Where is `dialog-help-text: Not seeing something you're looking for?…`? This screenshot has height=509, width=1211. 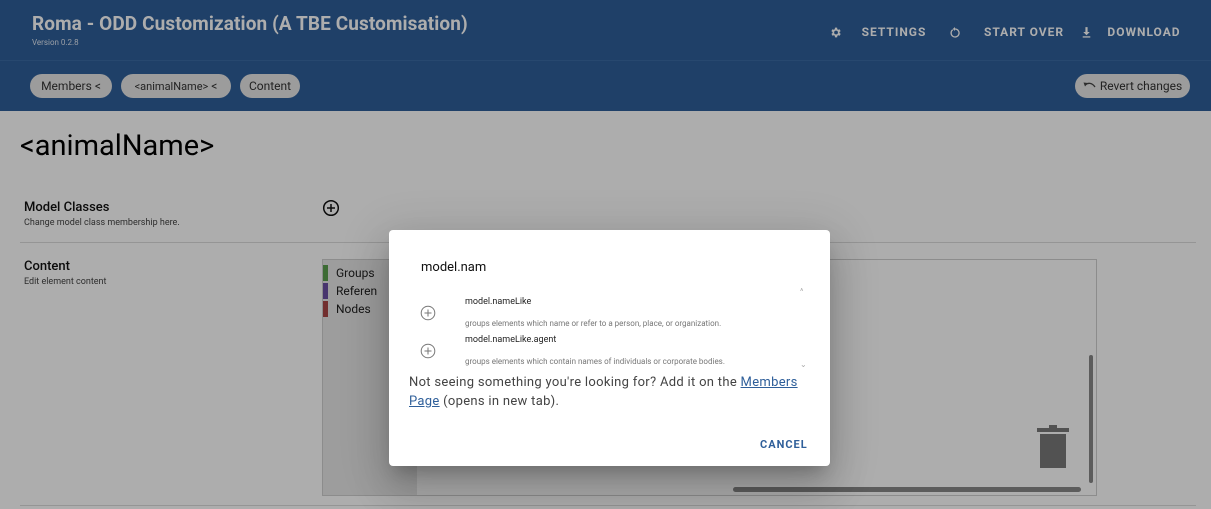 dialog-help-text: Not seeing something you're looking for?… is located at coordinates (609, 392).